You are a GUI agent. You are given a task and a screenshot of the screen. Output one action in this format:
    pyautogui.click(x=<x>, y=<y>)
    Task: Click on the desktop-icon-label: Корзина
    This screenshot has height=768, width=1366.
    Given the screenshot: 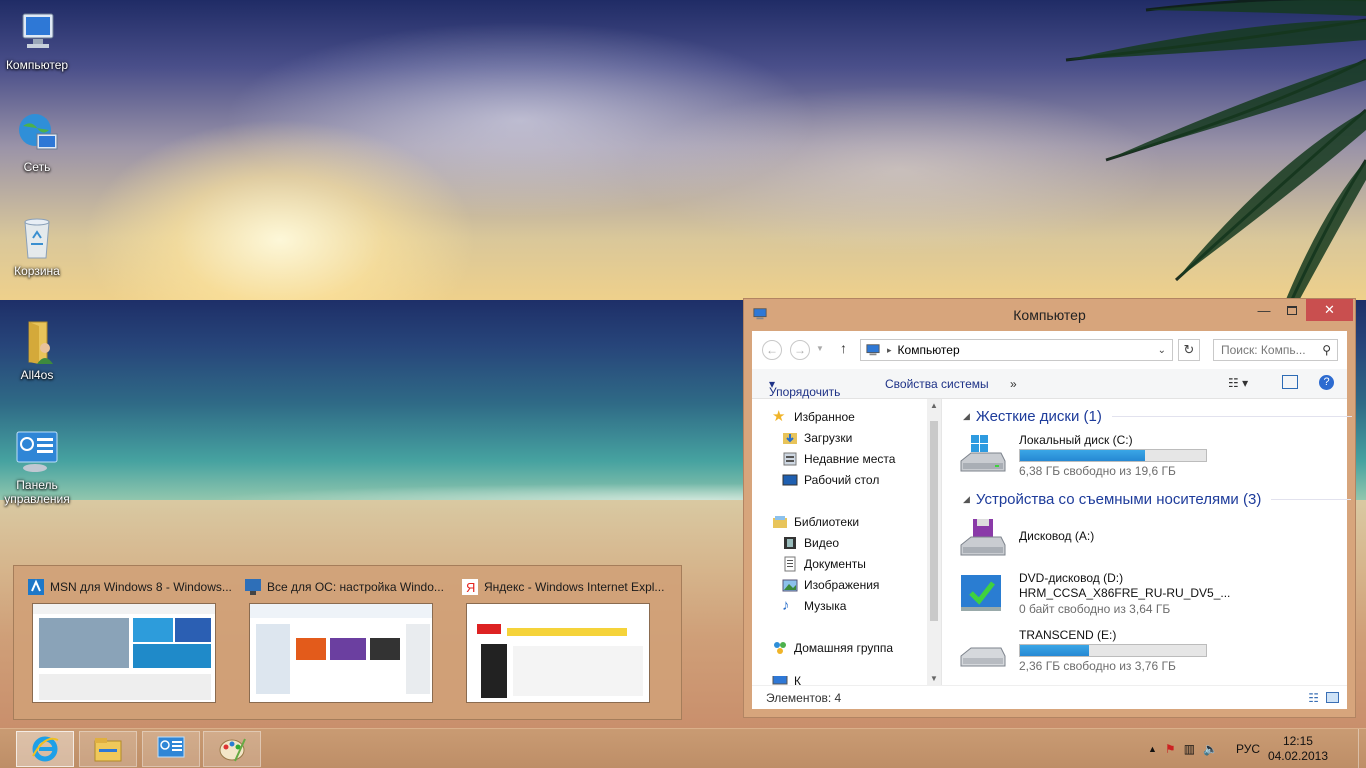 What is the action you would take?
    pyautogui.click(x=37, y=271)
    